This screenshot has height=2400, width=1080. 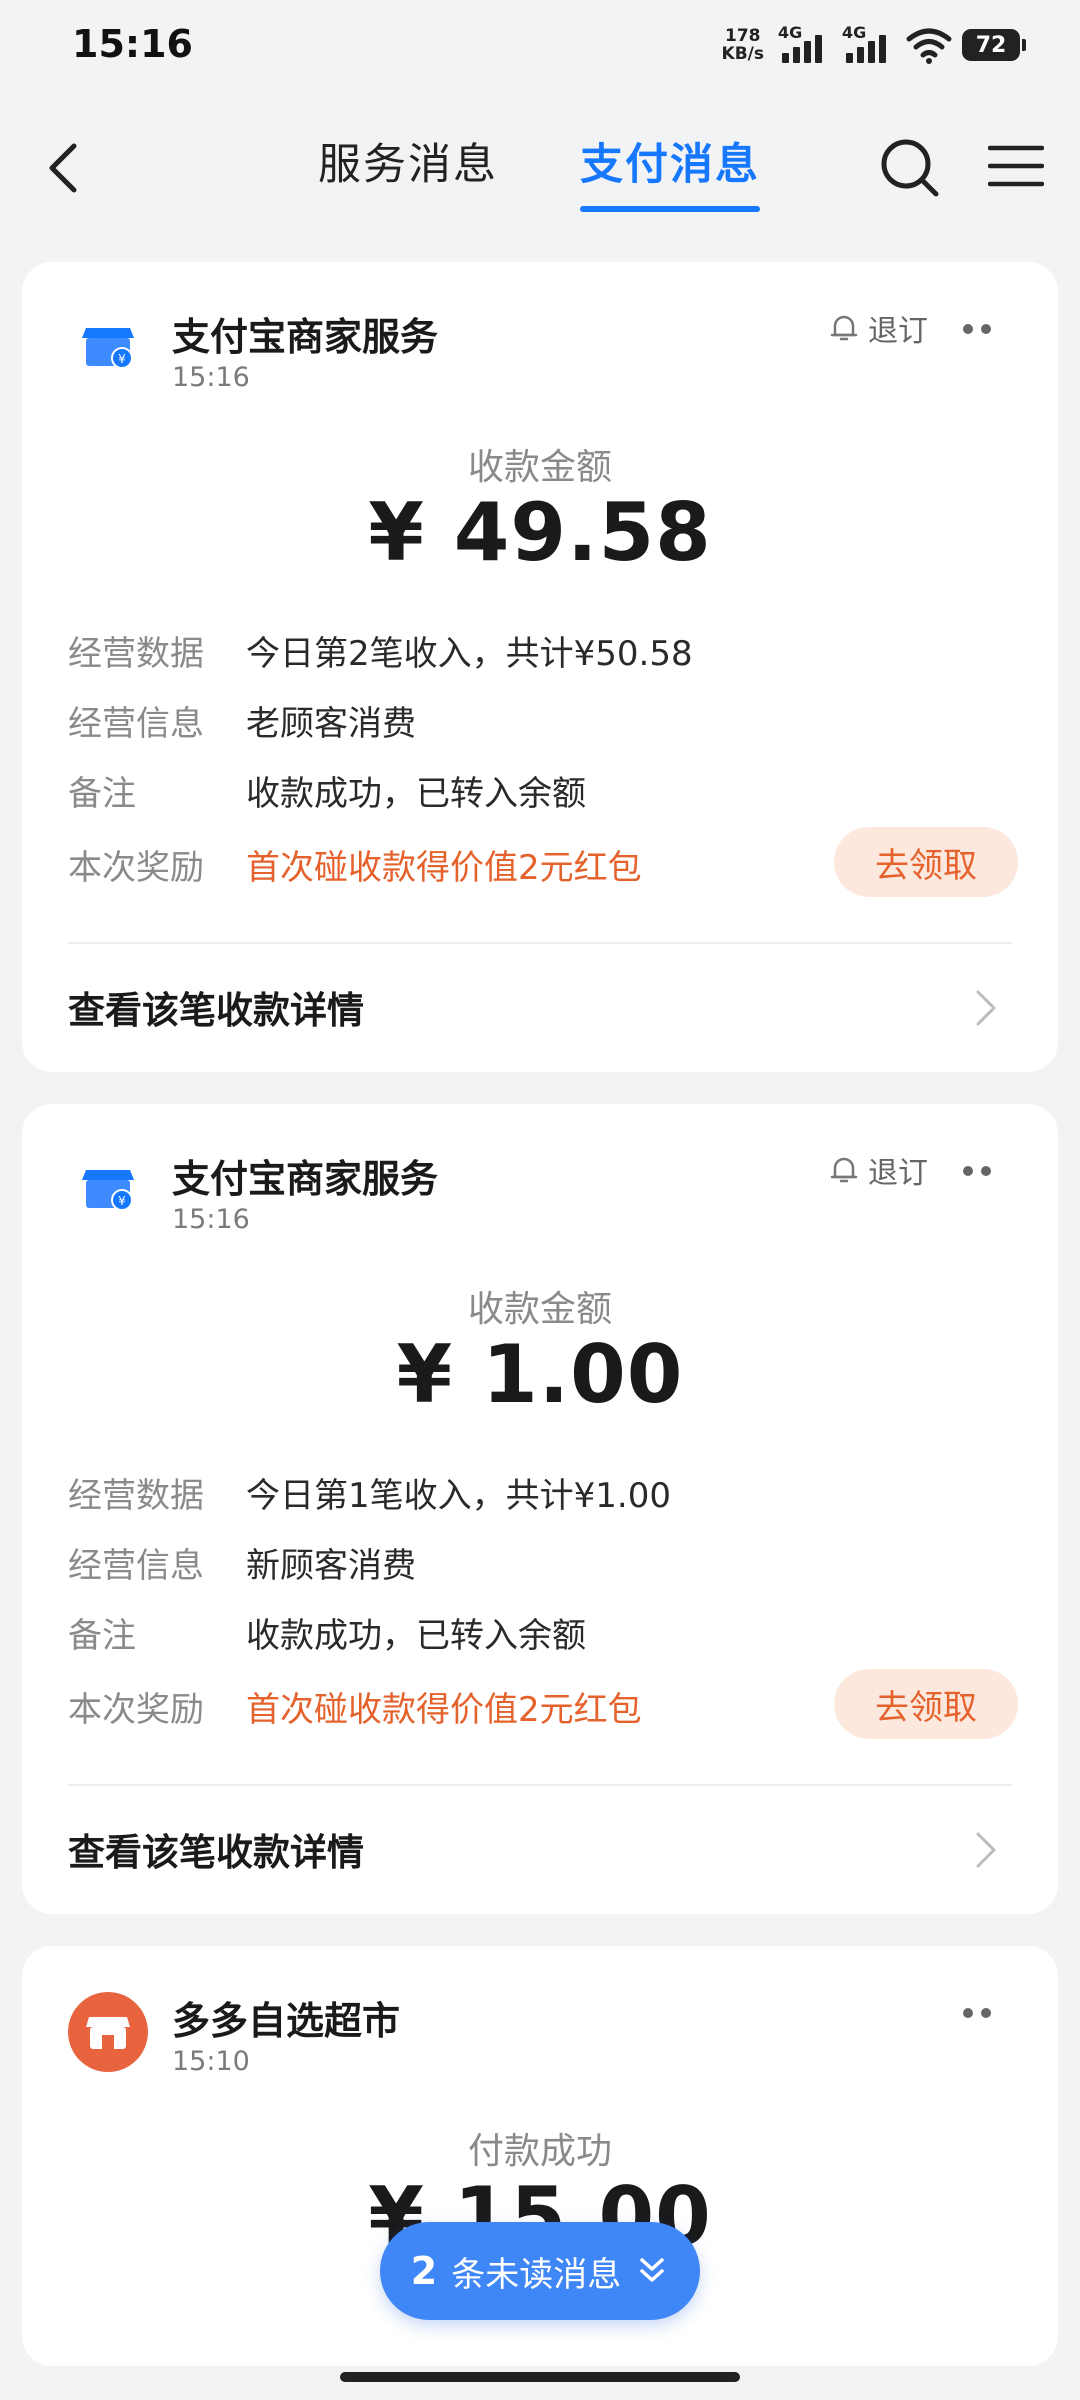 What do you see at coordinates (469, 654) in the screenshot?
I see `info-value: 今日第2笔收入，共计¥50.58` at bounding box center [469, 654].